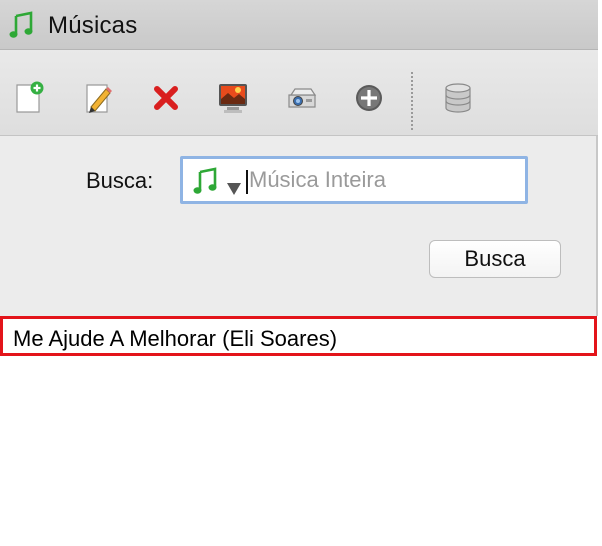 The width and height of the screenshot is (602, 546). I want to click on projector-button, so click(302, 100).